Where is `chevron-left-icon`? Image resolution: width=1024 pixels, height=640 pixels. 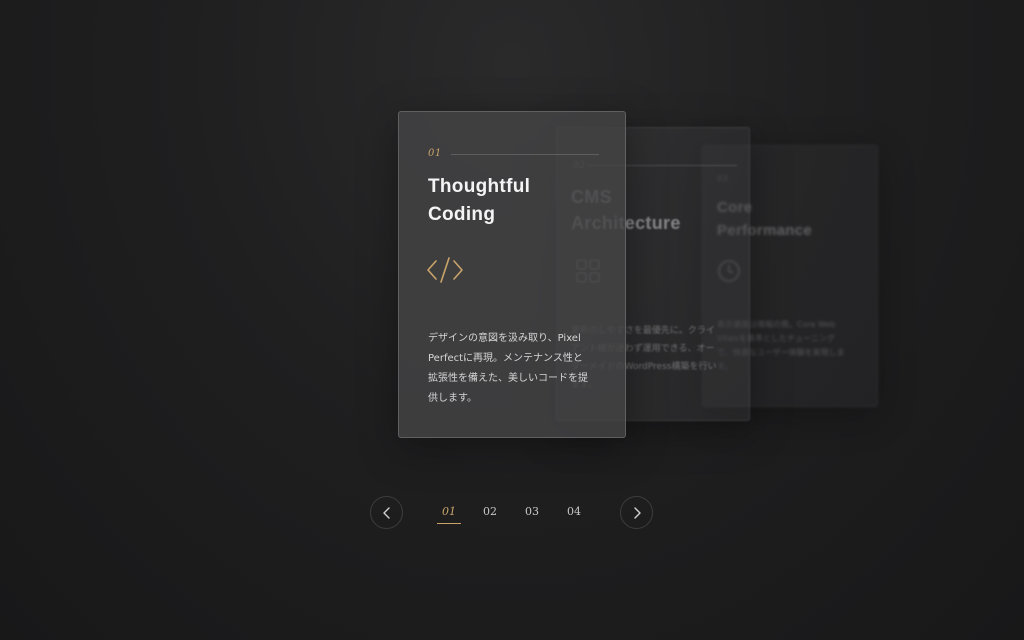 chevron-left-icon is located at coordinates (387, 512).